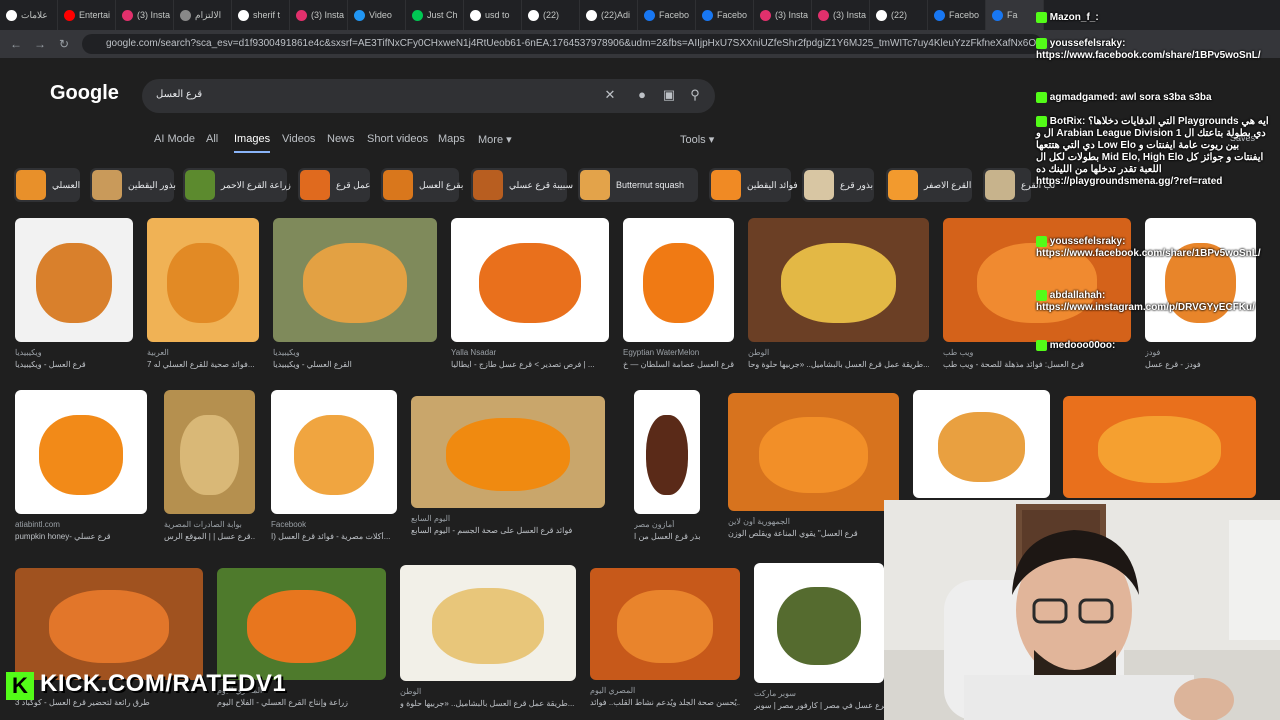 This screenshot has height=720, width=1280. Describe the element at coordinates (1019, 185) in the screenshot. I see `related-chip: لب القرع` at that location.